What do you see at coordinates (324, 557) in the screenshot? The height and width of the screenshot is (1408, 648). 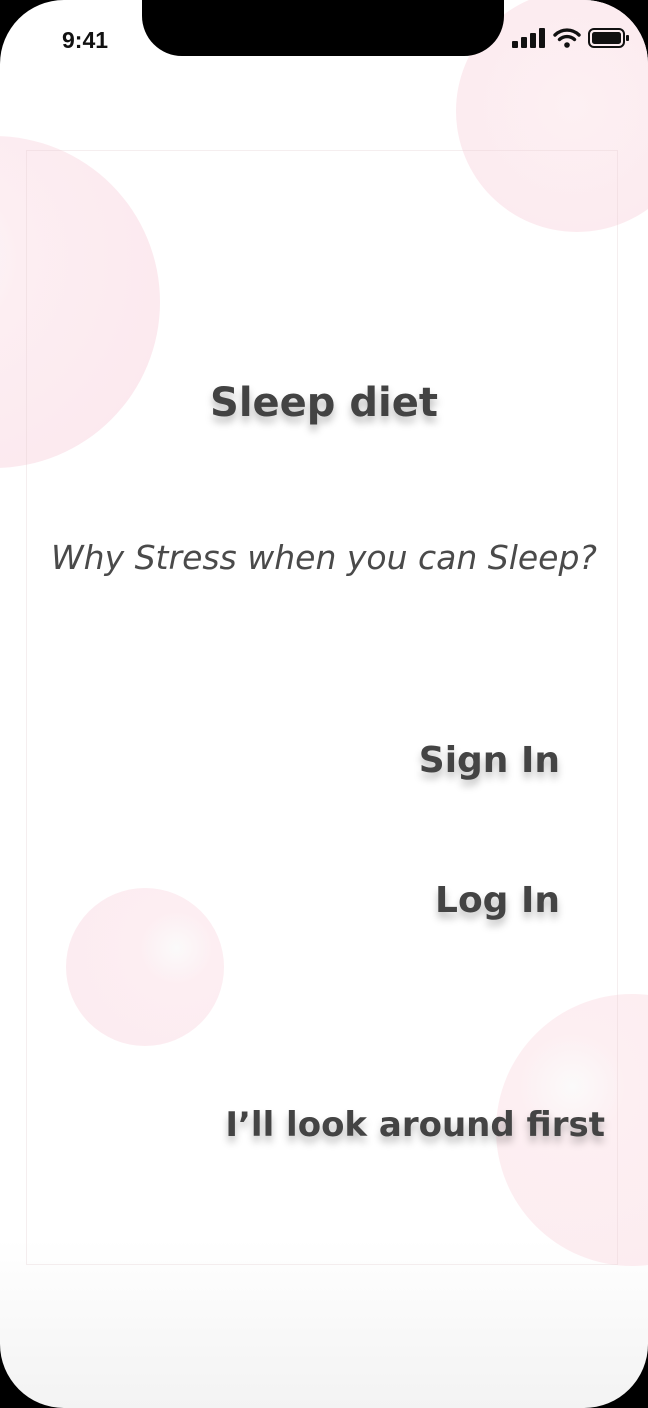 I see `tagline: Why Stress when you can Sleep?` at bounding box center [324, 557].